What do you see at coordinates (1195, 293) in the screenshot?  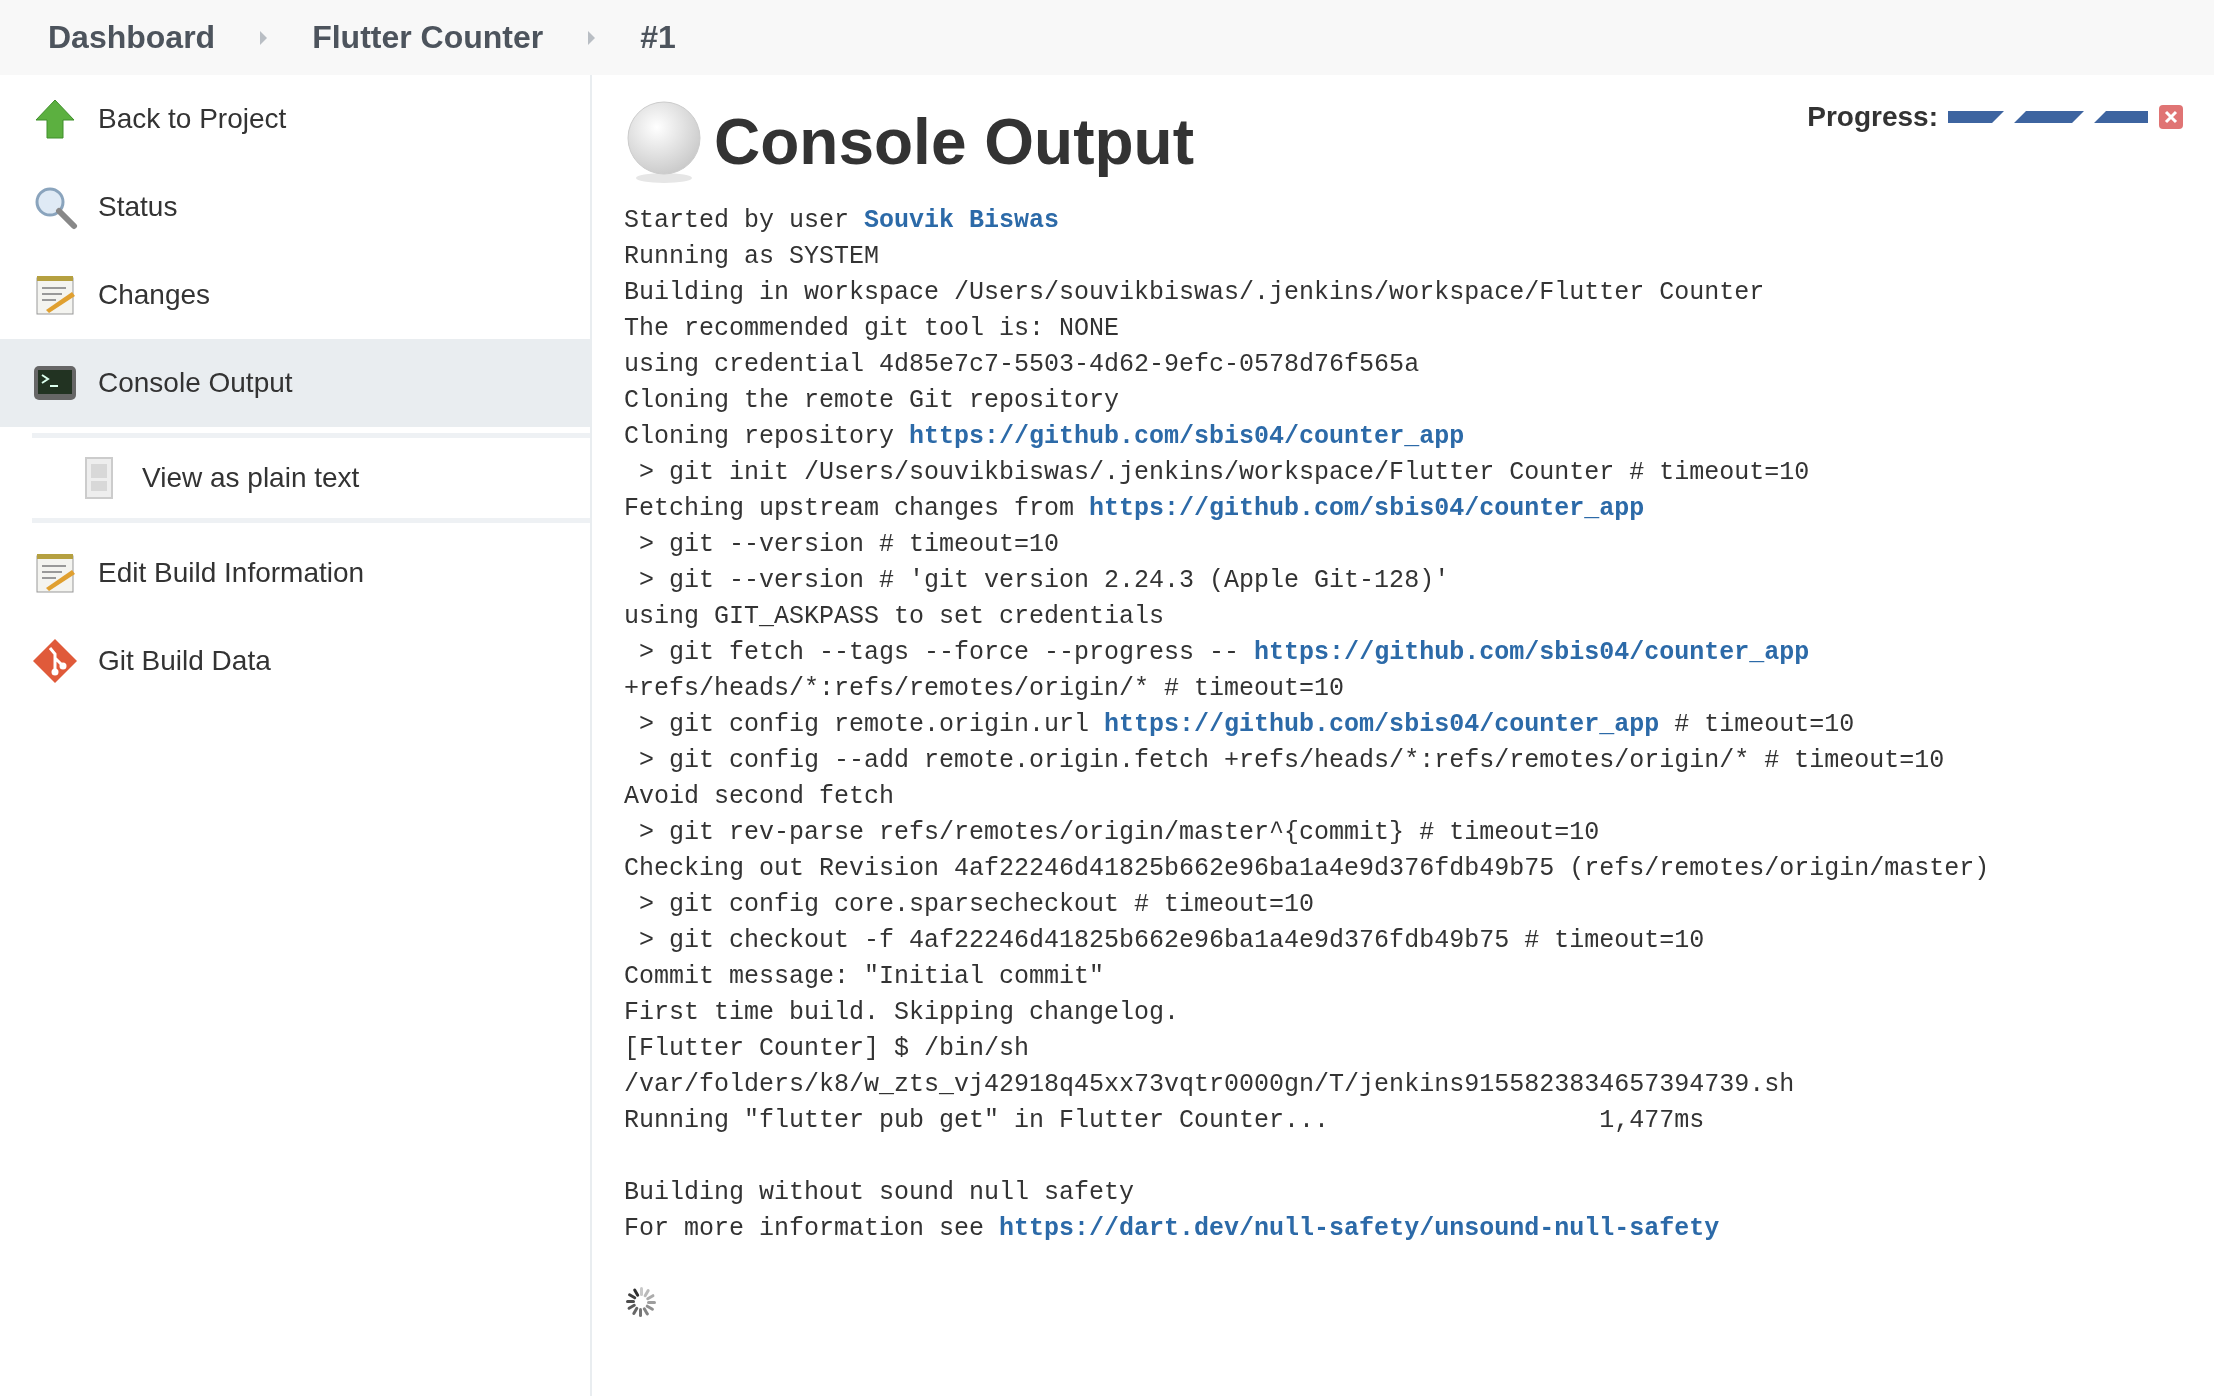 I see `console-line: Building in workspace /Users/souvikbiswas/.jenkins/workspace/Flutter Counter` at bounding box center [1195, 293].